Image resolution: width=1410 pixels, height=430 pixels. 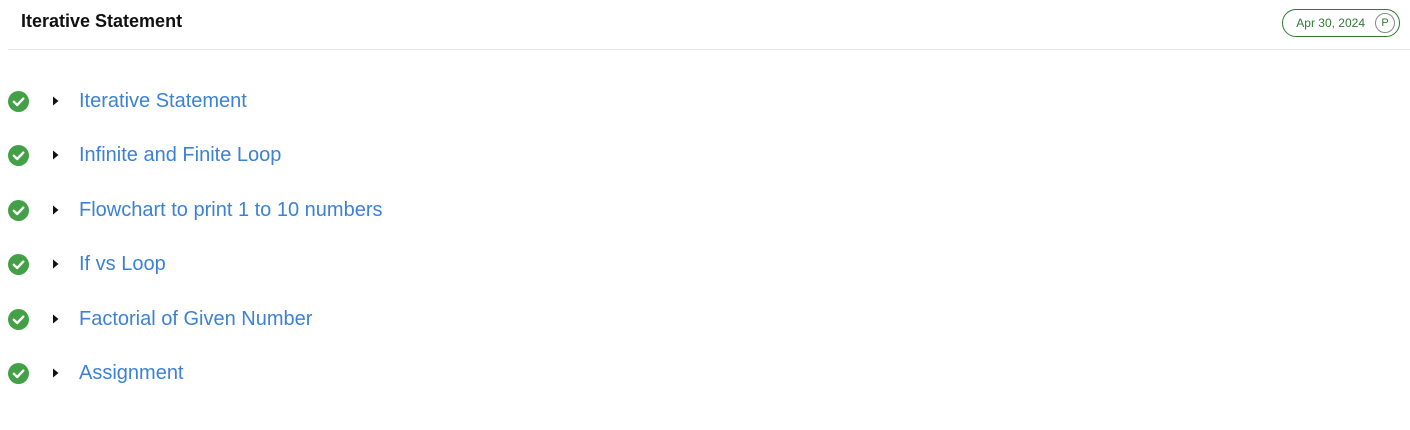 I want to click on section-header: Iterative Statement Apr 30, 2024 P, so click(x=709, y=25).